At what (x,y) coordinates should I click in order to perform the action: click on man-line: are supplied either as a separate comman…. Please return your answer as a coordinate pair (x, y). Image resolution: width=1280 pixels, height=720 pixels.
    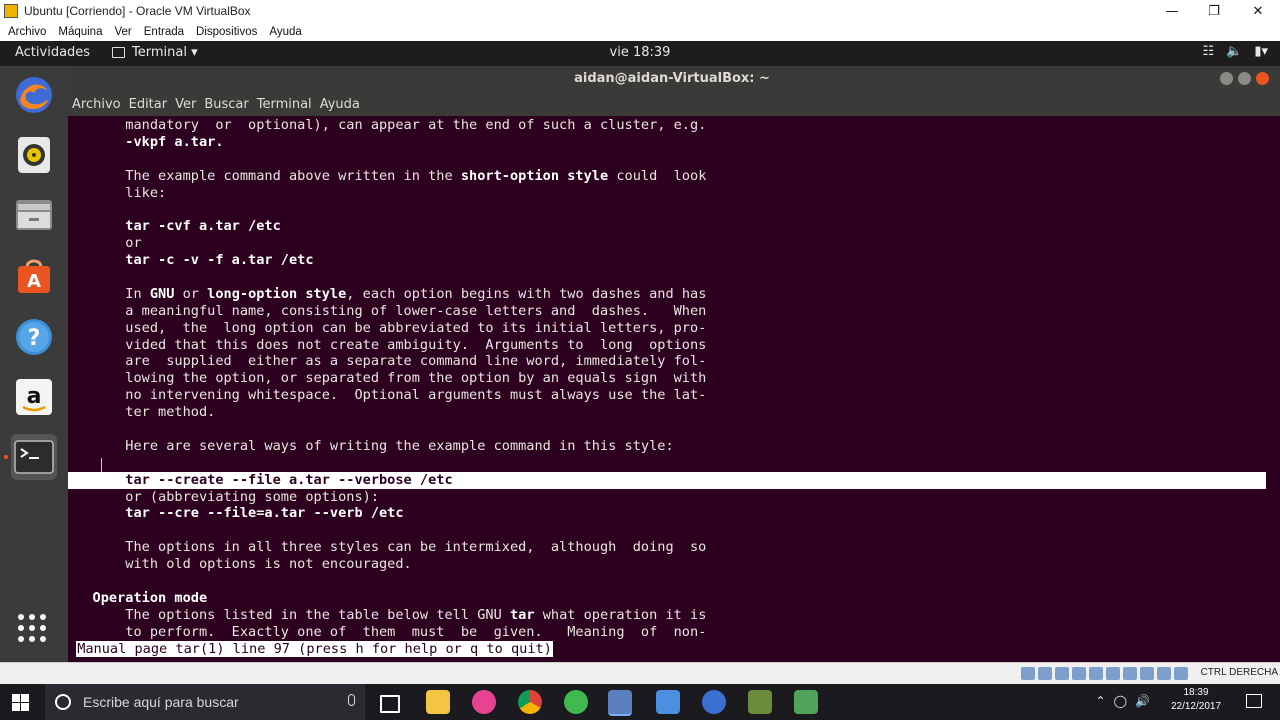
    Looking at the image, I should click on (387, 361).